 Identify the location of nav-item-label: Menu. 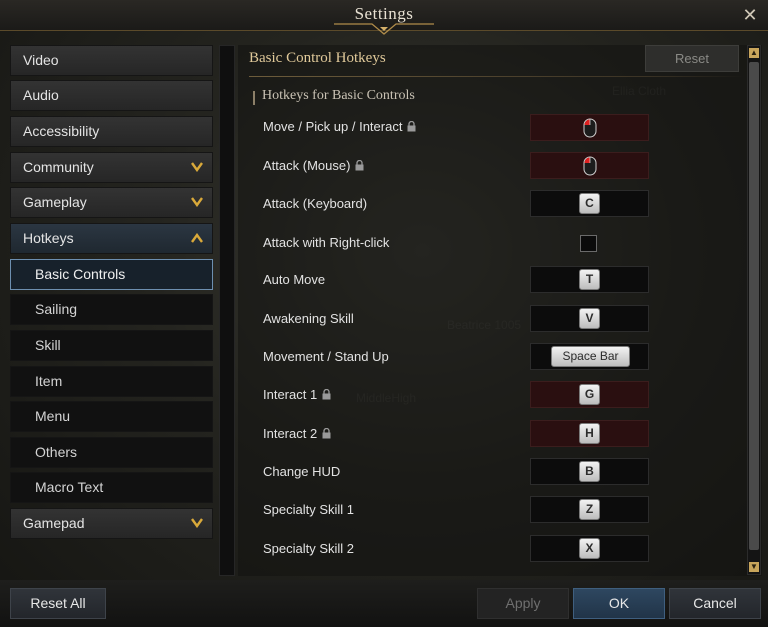
(53, 416).